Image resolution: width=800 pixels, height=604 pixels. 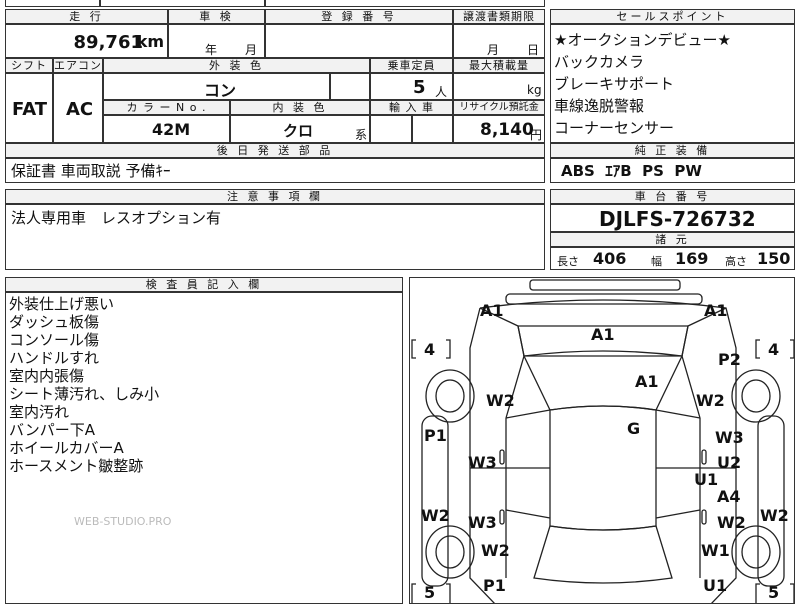 What do you see at coordinates (298, 131) in the screenshot?
I see `interior-color-value: クロ` at bounding box center [298, 131].